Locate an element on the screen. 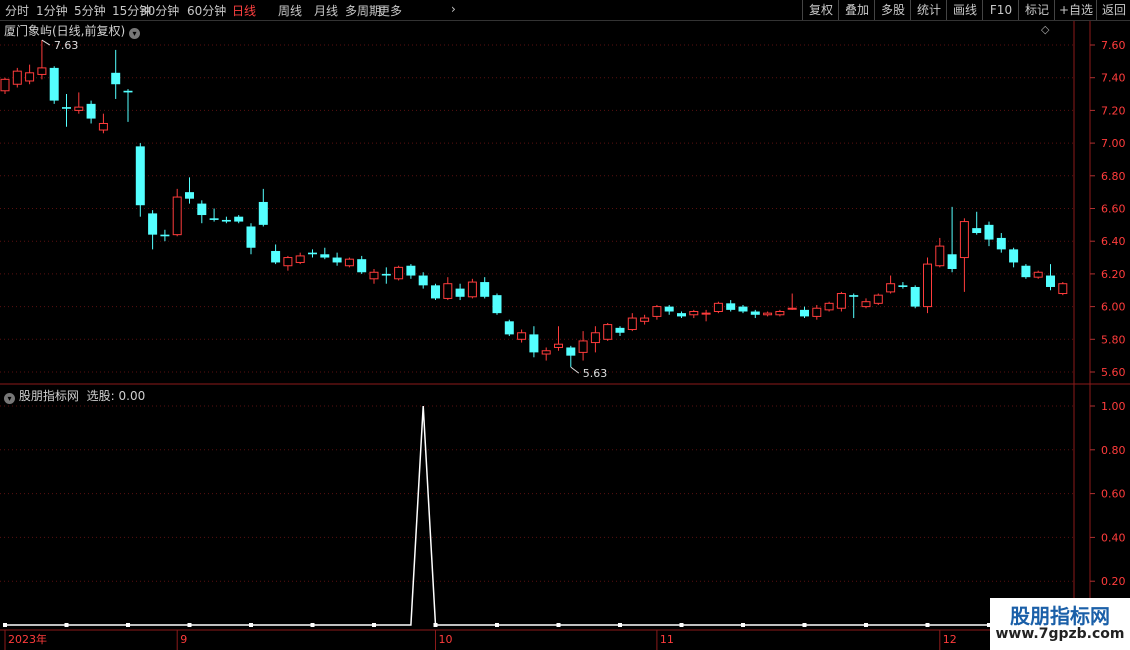 The image size is (1130, 650). high-label: 7.63 is located at coordinates (66, 45).